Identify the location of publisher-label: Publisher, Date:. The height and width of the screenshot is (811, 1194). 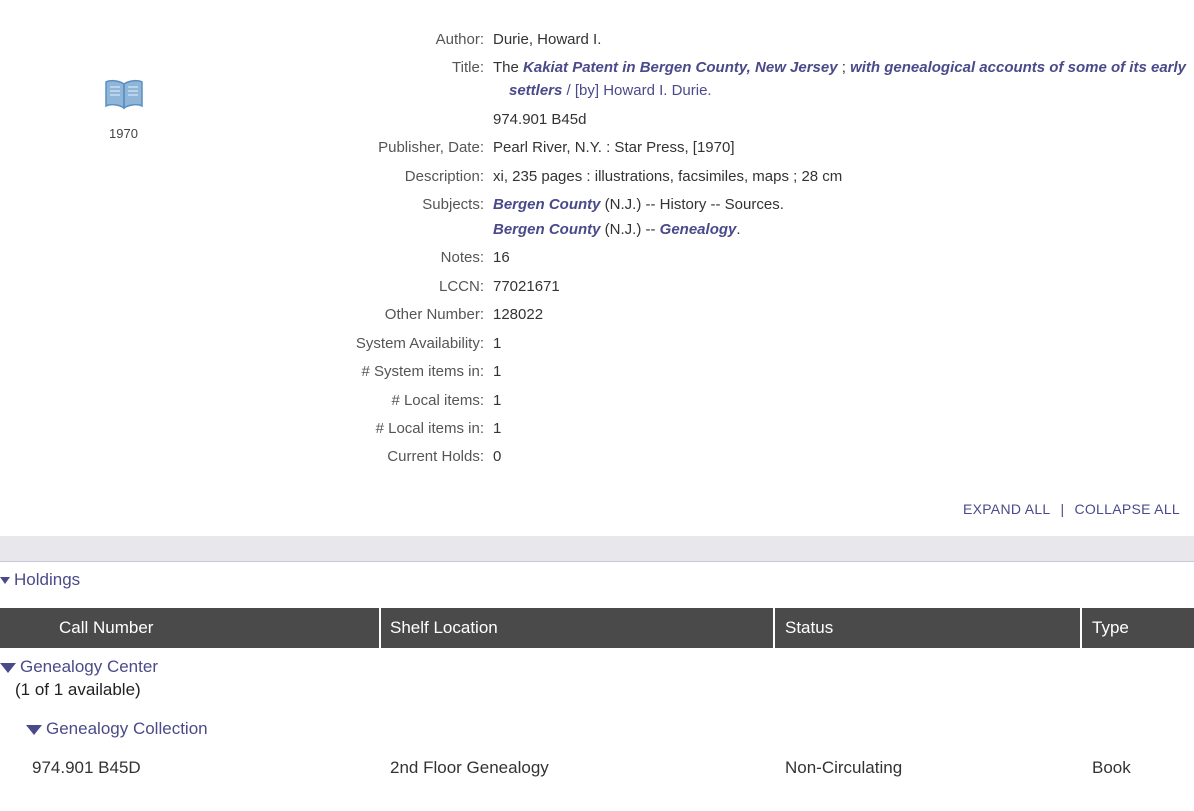
(431, 147).